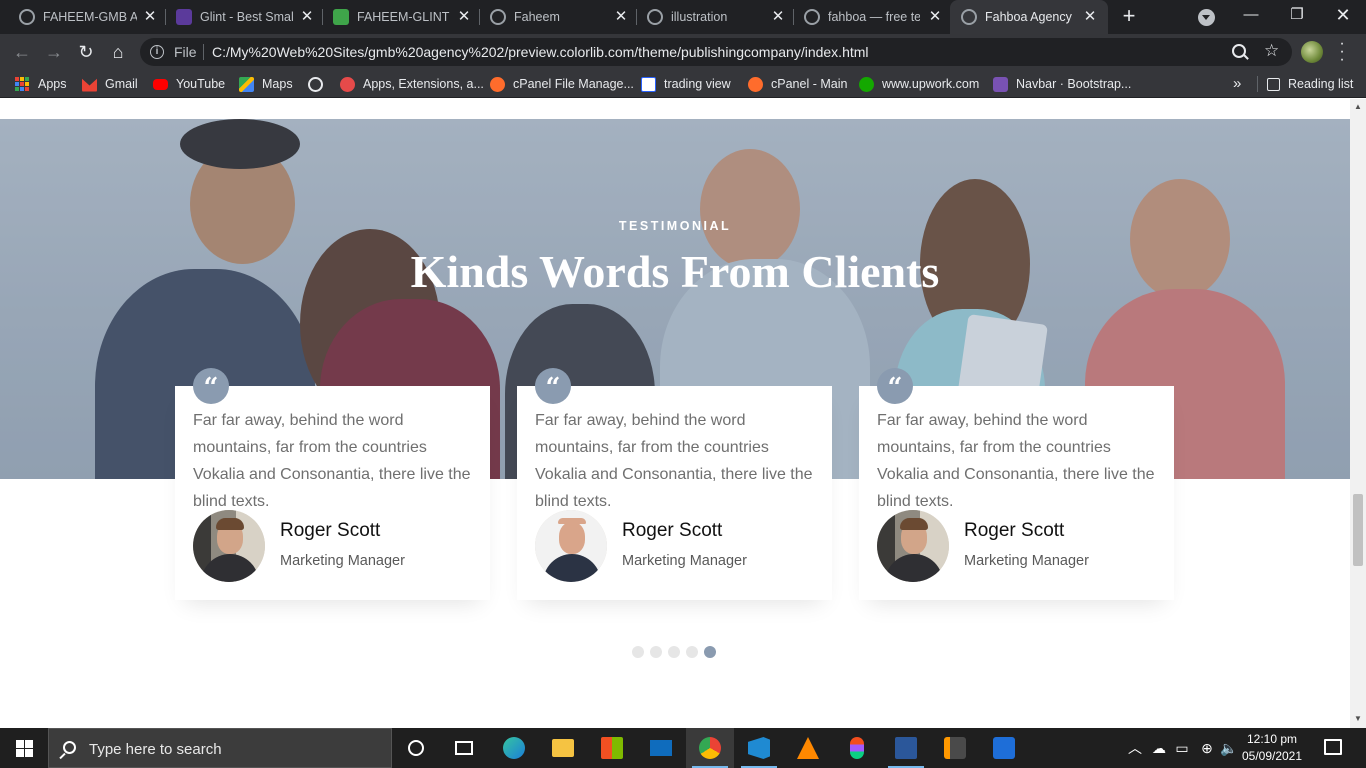  I want to click on tab-fahboa-free: fahboa — free te ✕, so click(871, 17).